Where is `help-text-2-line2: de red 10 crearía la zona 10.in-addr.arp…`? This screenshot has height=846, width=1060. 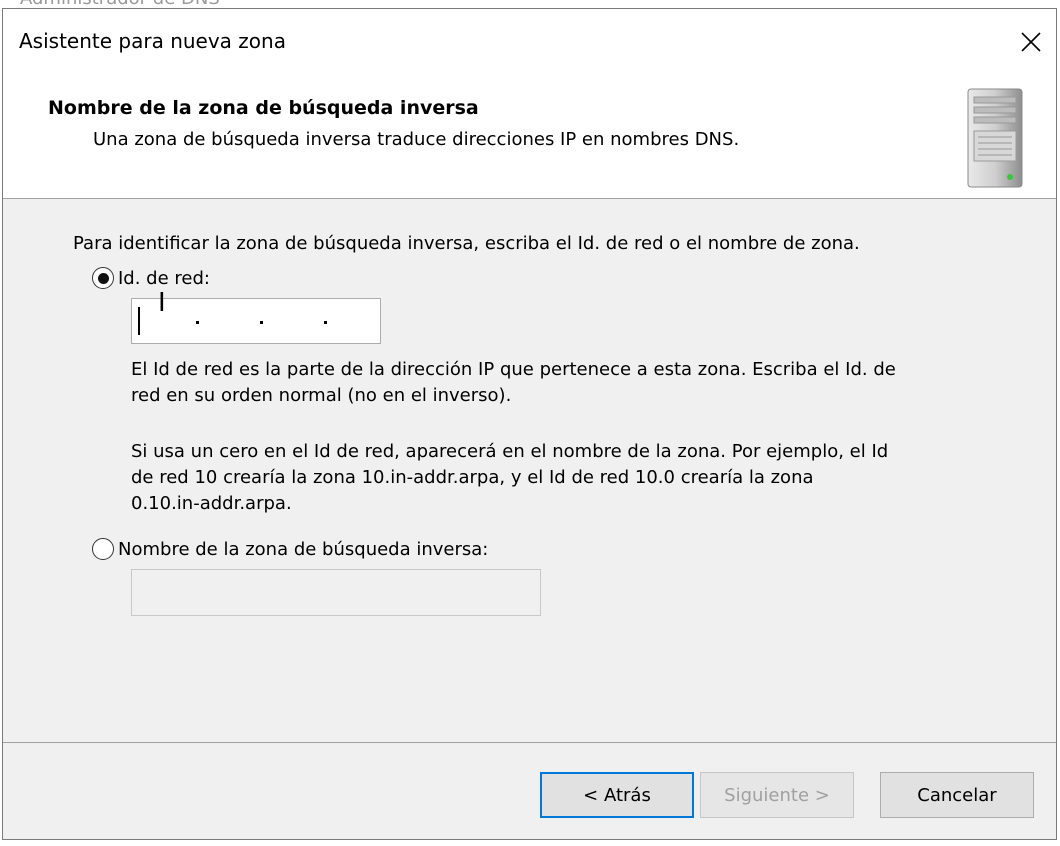 help-text-2-line2: de red 10 crearía la zona 10.in-addr.arp… is located at coordinates (472, 477).